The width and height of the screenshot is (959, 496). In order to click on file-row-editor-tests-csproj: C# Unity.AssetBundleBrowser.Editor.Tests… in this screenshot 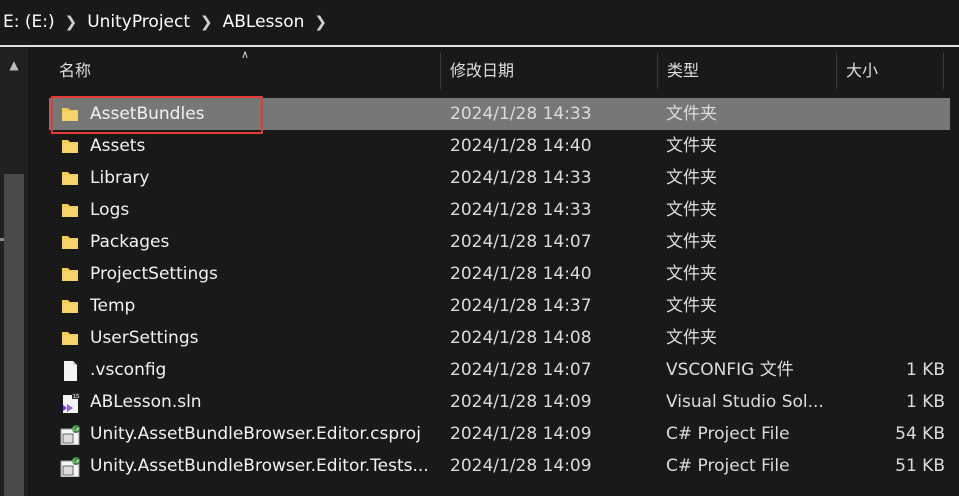, I will do `click(499, 466)`.